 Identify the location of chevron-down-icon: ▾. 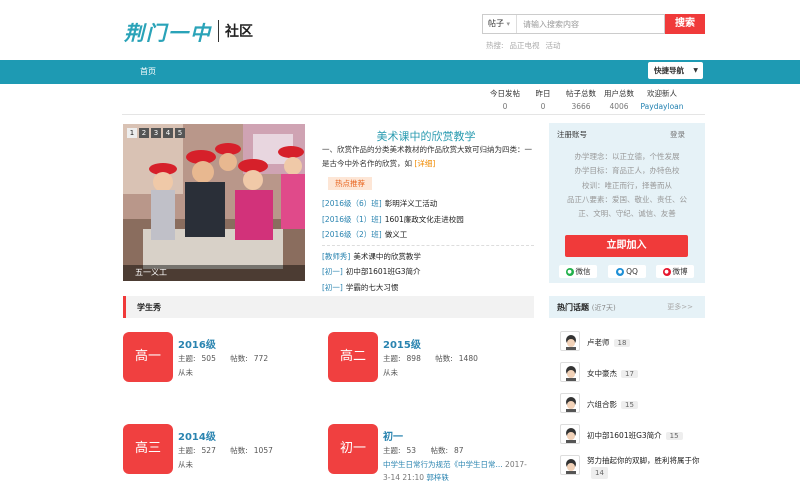
(508, 24).